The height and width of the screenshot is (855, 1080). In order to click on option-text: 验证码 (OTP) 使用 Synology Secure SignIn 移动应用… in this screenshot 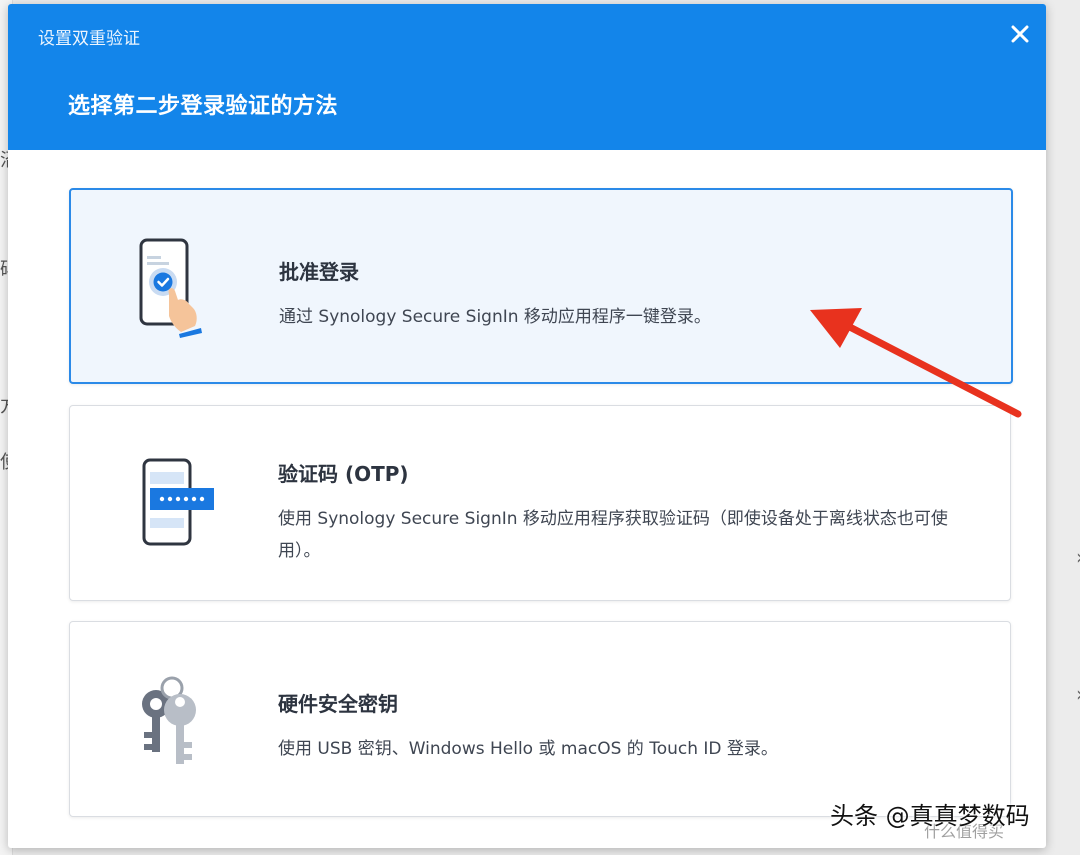, I will do `click(629, 512)`.